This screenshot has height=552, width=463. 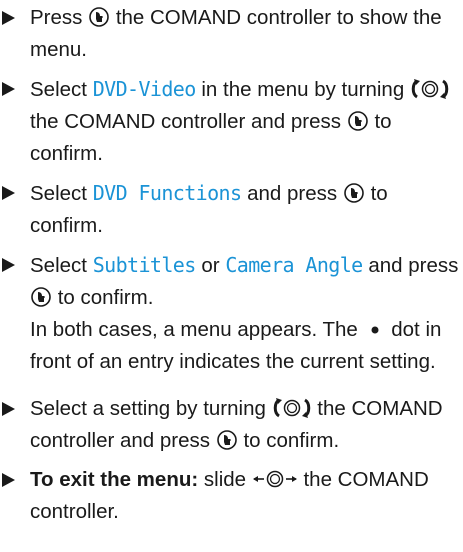 What do you see at coordinates (167, 193) in the screenshot?
I see `menu-item-dvd-functions: DVD Functions` at bounding box center [167, 193].